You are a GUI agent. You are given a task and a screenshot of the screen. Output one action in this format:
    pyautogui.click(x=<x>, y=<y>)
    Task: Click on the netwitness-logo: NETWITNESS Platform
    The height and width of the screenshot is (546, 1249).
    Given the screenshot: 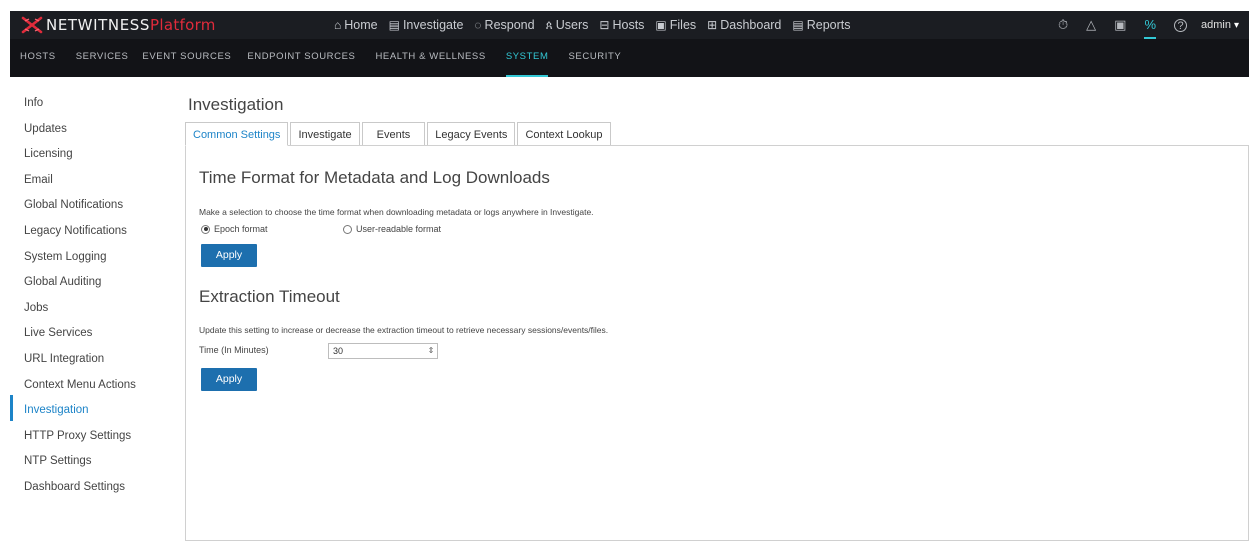 What is the action you would take?
    pyautogui.click(x=170, y=25)
    